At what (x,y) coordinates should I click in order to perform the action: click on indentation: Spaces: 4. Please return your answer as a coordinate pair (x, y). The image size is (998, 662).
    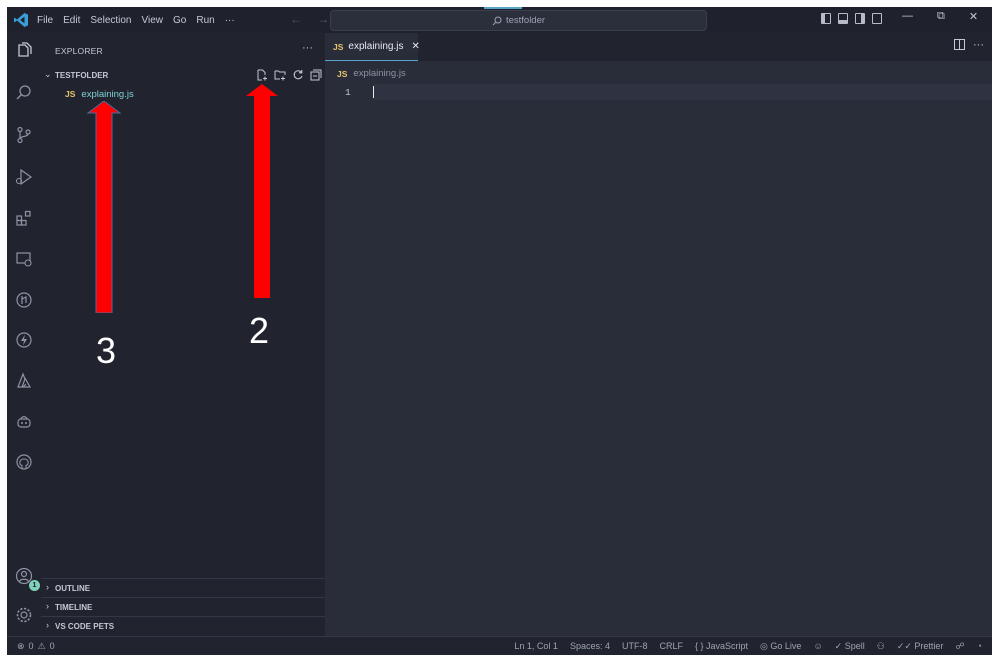
    Looking at the image, I should click on (590, 646).